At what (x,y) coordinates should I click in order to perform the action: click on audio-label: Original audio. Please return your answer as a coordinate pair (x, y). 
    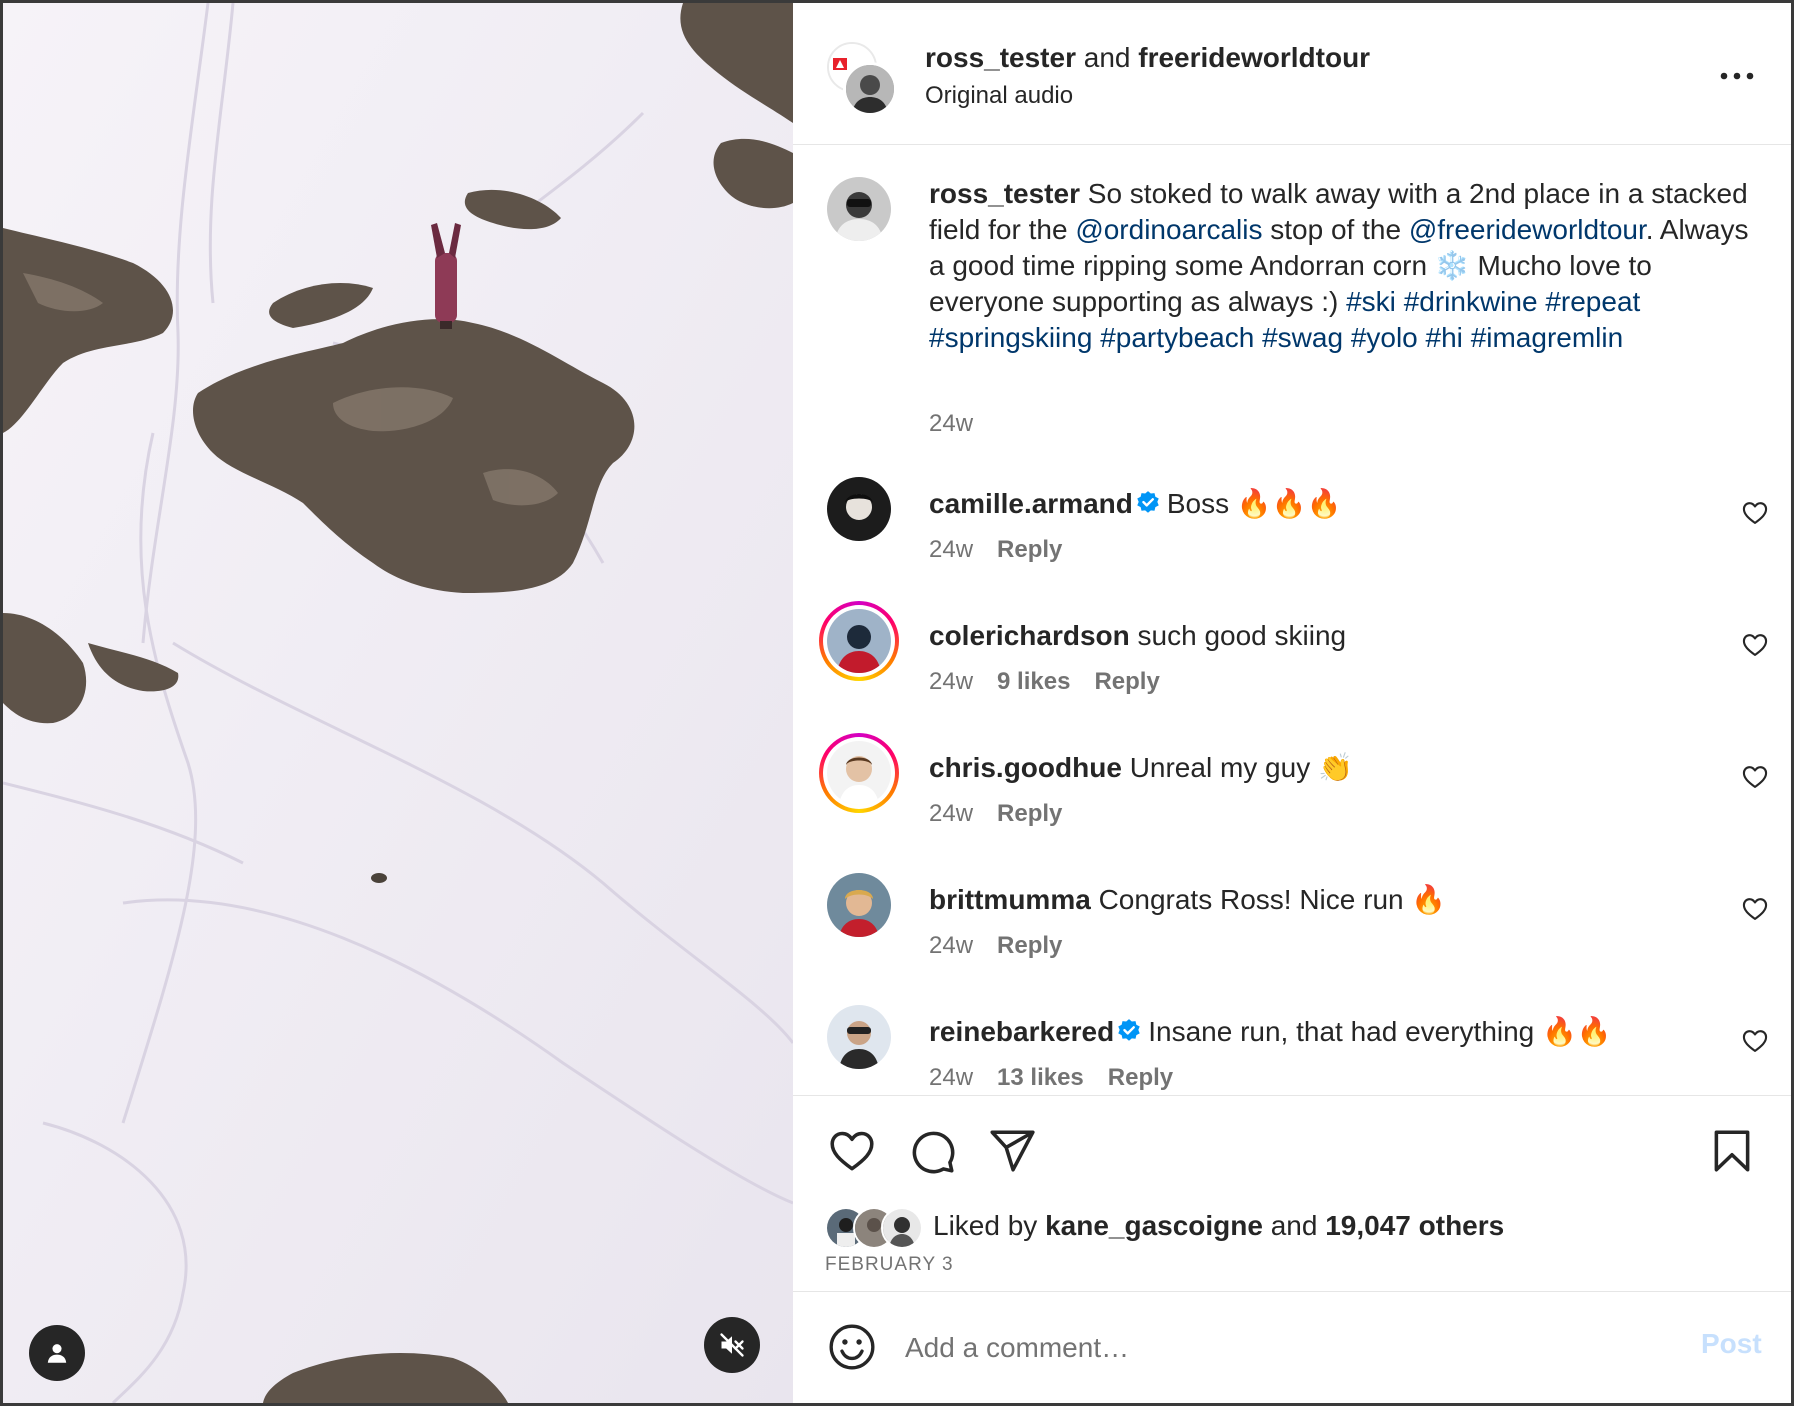
    Looking at the image, I should click on (999, 96).